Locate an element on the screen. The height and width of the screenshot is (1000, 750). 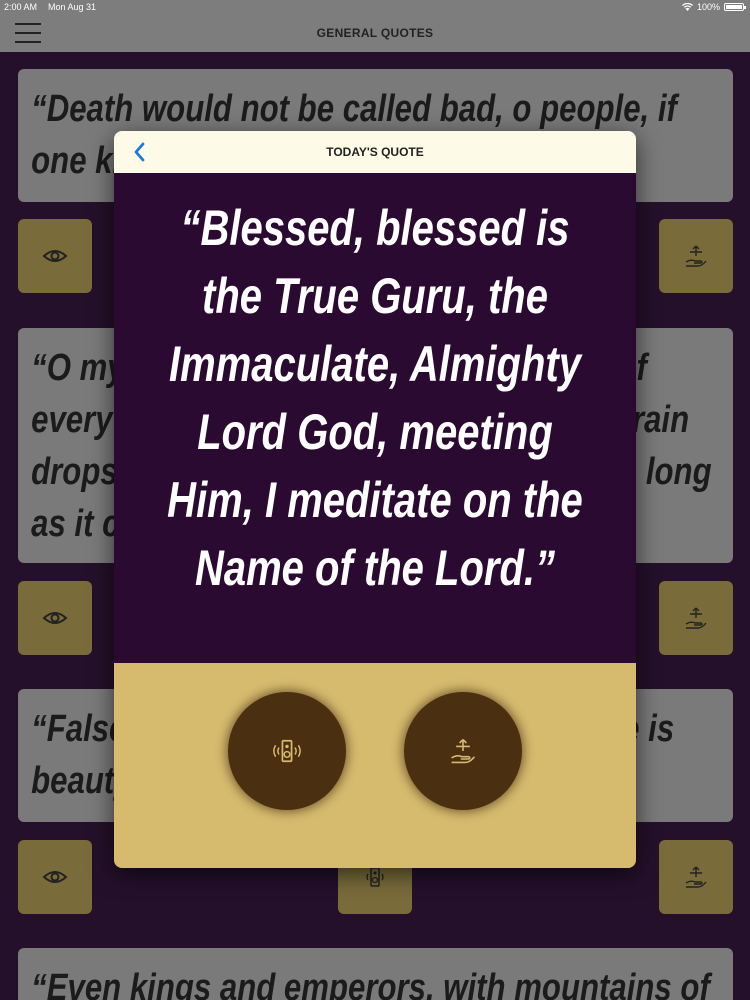
page-title: GENERAL QUOTES is located at coordinates (375, 33).